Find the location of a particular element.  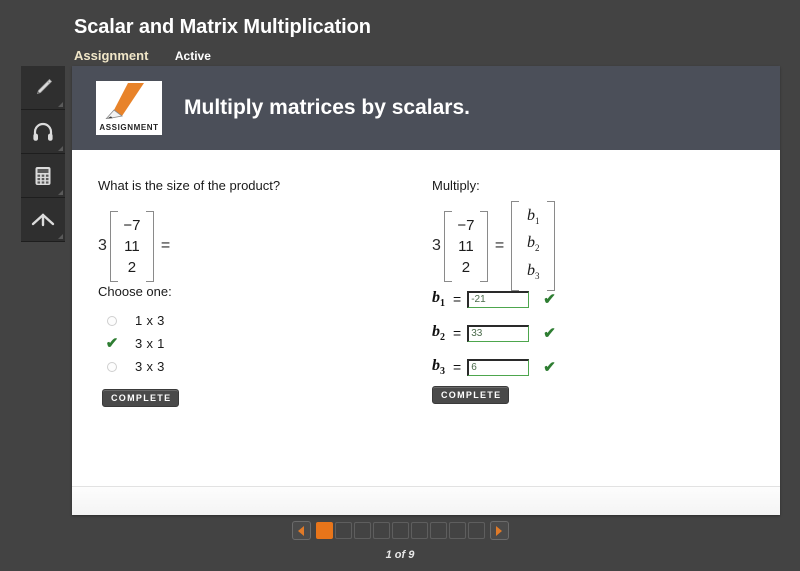

answer-row-b3: b3 = ✔ is located at coordinates (562, 367).